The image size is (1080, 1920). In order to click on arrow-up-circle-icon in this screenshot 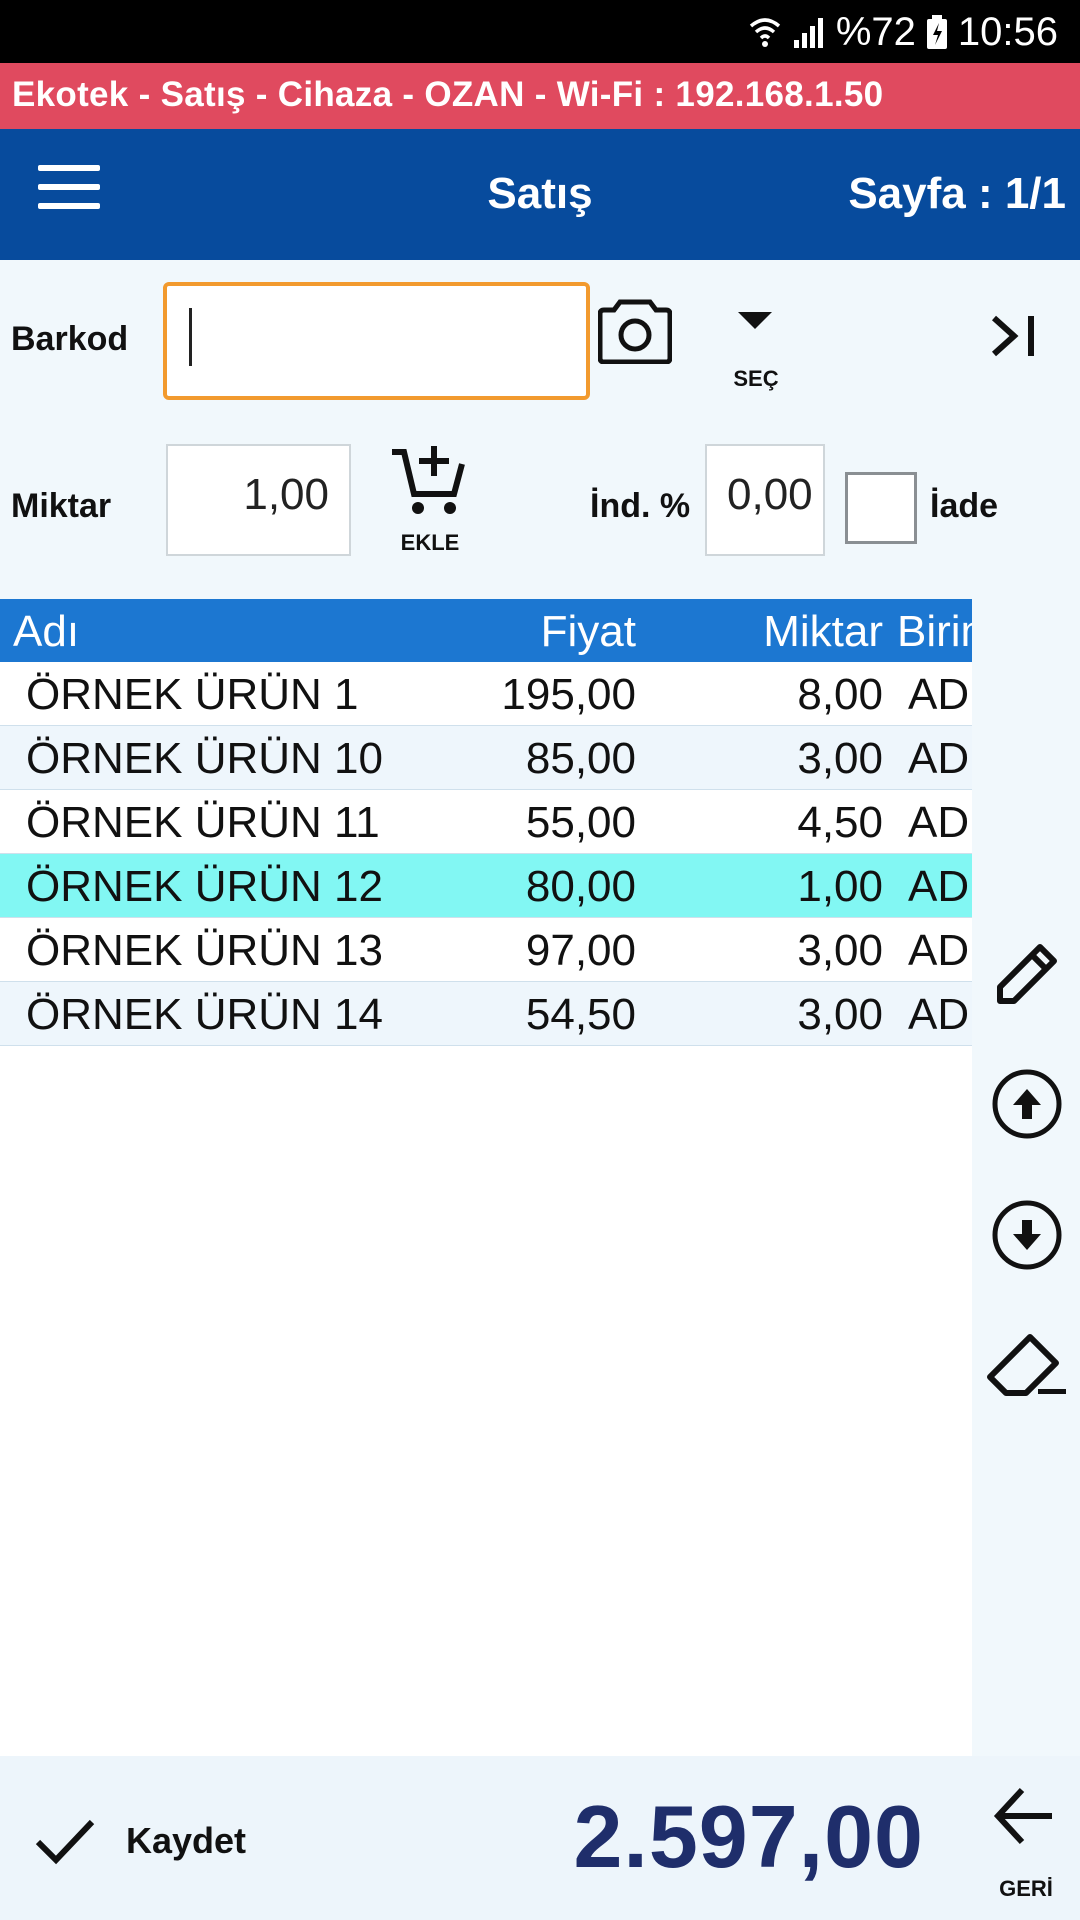, I will do `click(1027, 1104)`.